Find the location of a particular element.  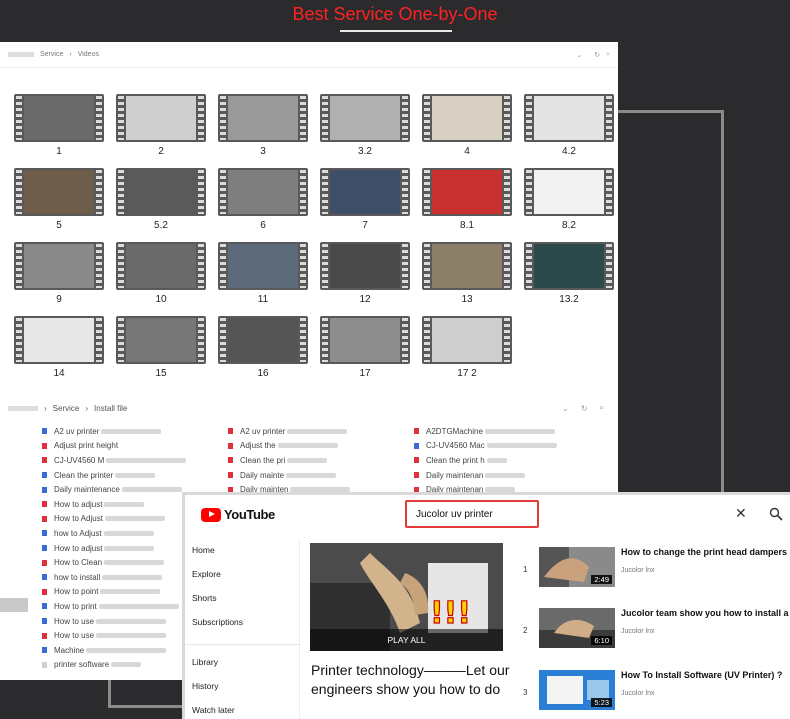

video-file-tile: 4 is located at coordinates (471, 129).